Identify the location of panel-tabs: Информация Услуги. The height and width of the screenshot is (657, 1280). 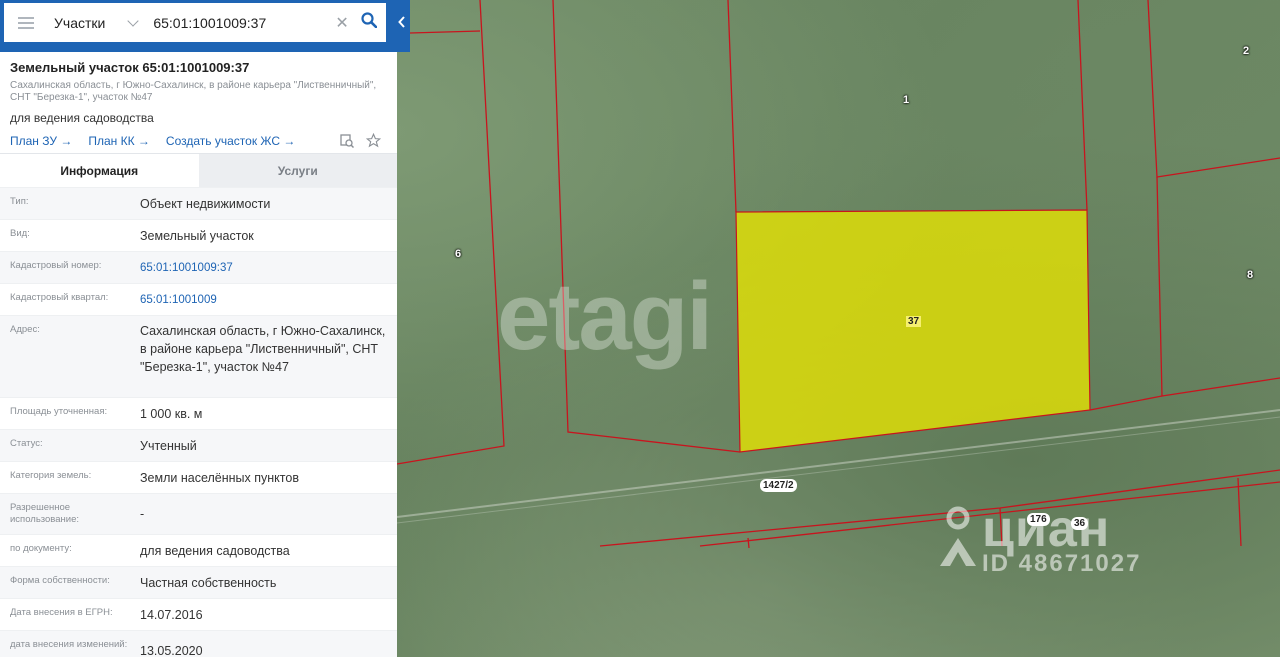
(198, 170).